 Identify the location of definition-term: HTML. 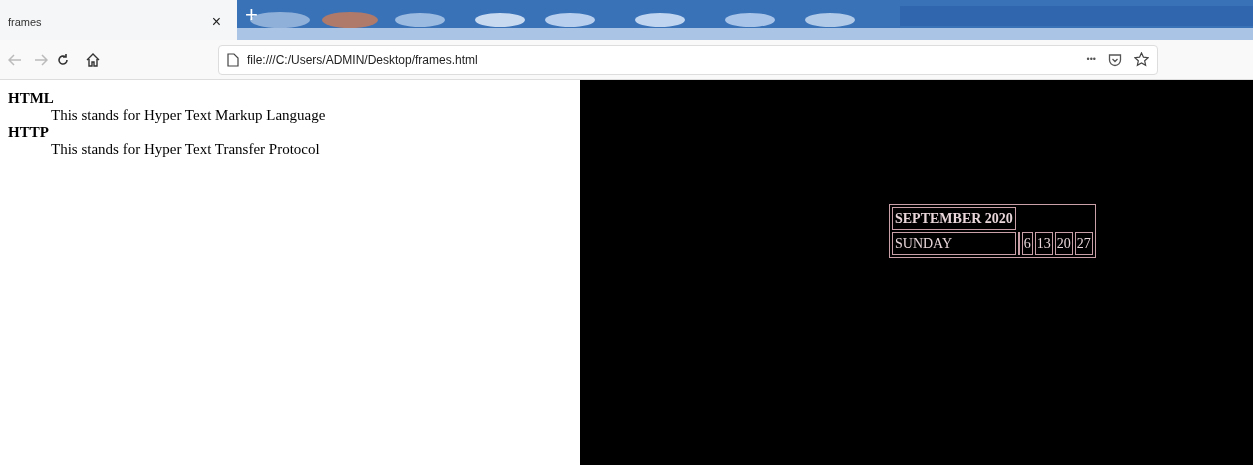
(31, 98).